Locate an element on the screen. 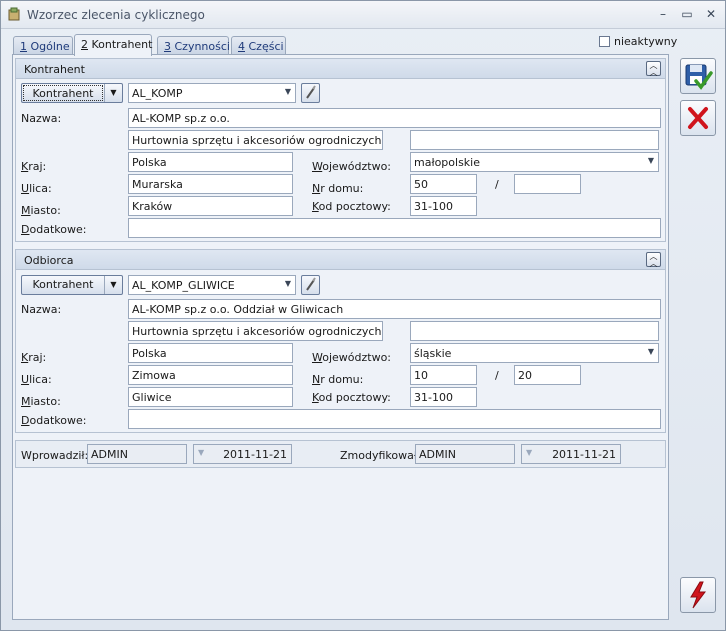 The width and height of the screenshot is (726, 631). odbiorca-group-title: Odbiorca is located at coordinates (49, 260).